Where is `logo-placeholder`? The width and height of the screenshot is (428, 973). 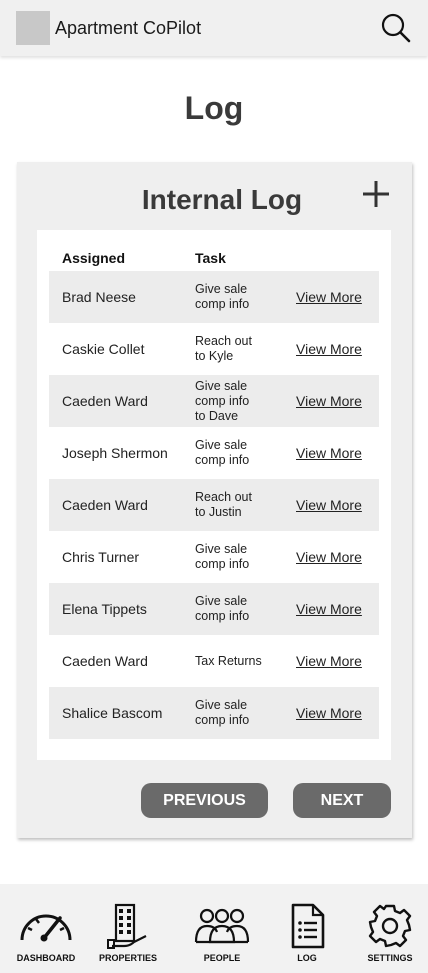
logo-placeholder is located at coordinates (33, 28).